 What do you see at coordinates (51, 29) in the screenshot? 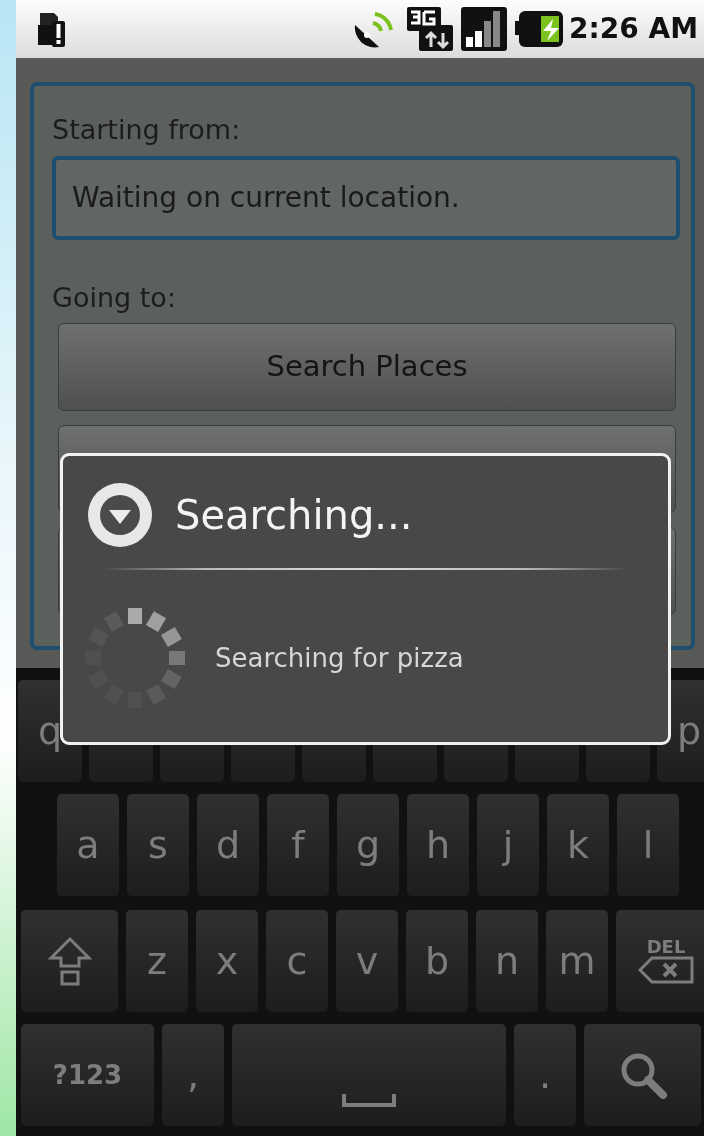
I see `sd-card-warning-icon` at bounding box center [51, 29].